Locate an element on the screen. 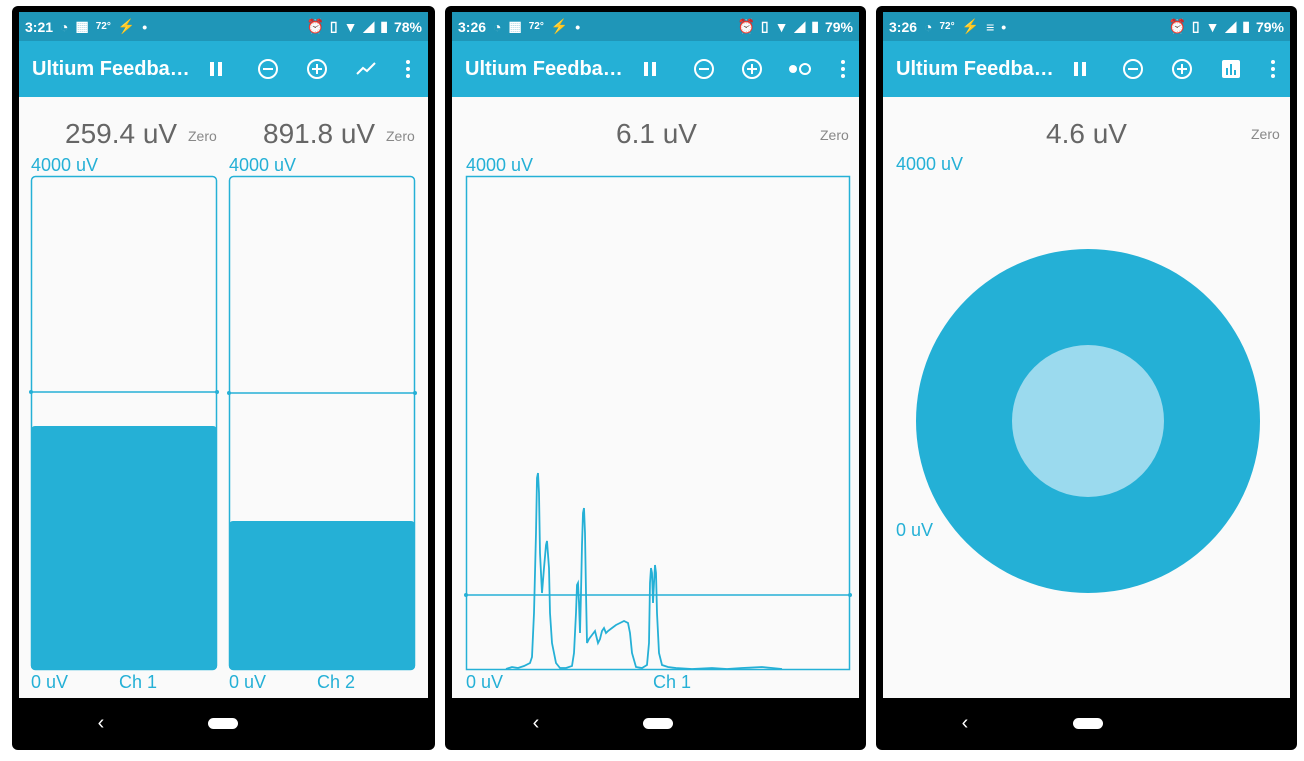 The height and width of the screenshot is (761, 1304). ch2-bar-fill is located at coordinates (322, 595).